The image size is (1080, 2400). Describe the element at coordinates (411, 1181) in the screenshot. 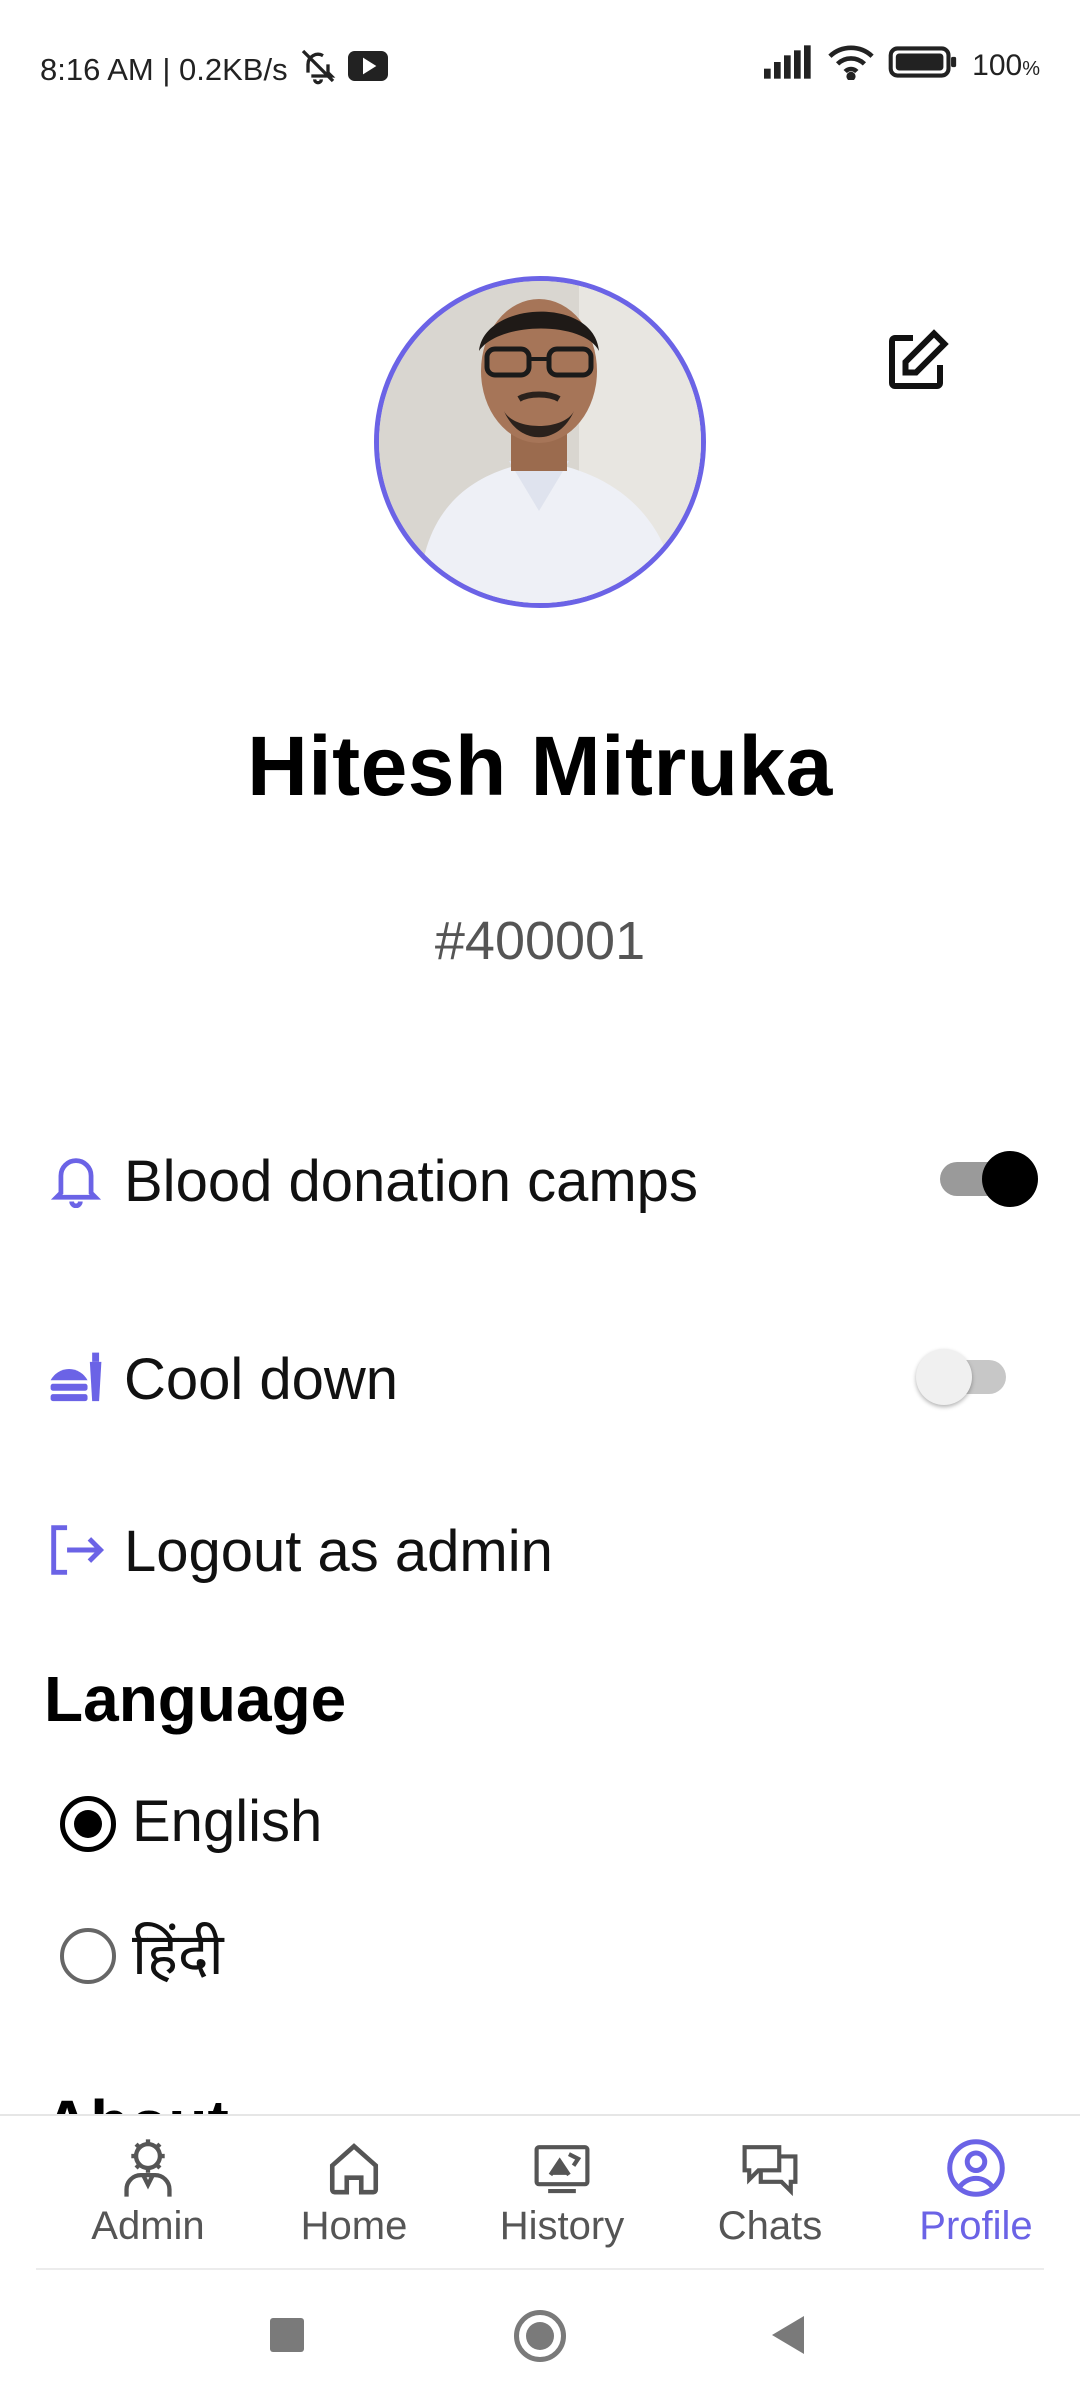

I see `setting-label: Blood donation camps` at that location.